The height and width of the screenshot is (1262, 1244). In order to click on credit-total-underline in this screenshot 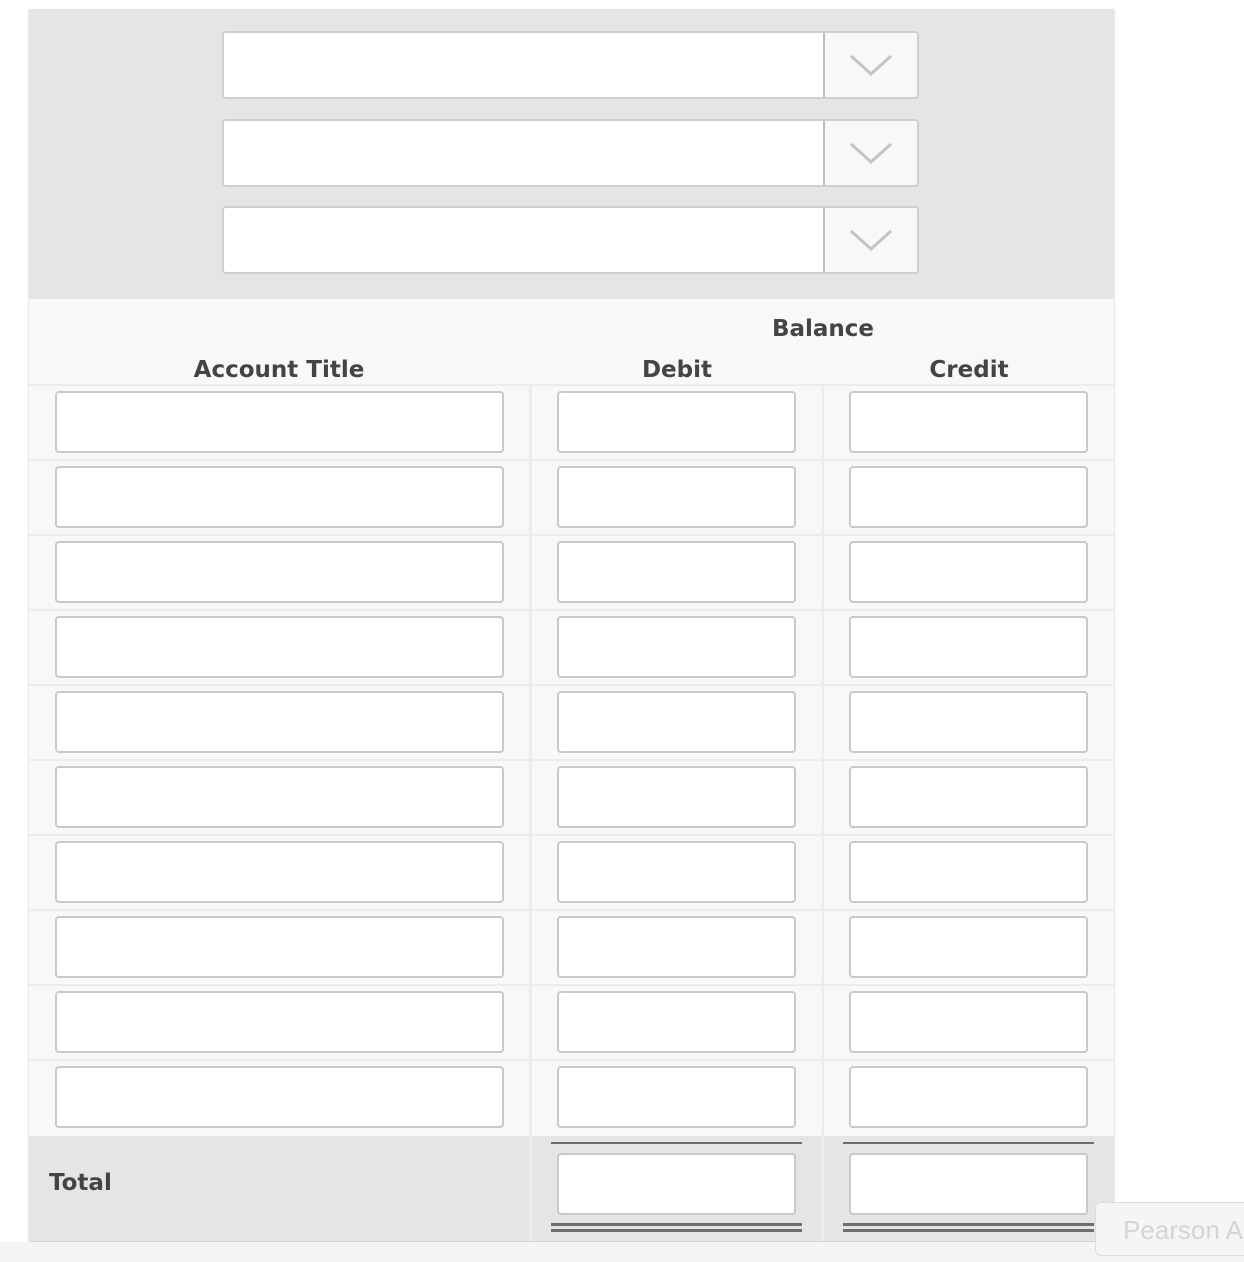, I will do `click(968, 1143)`.